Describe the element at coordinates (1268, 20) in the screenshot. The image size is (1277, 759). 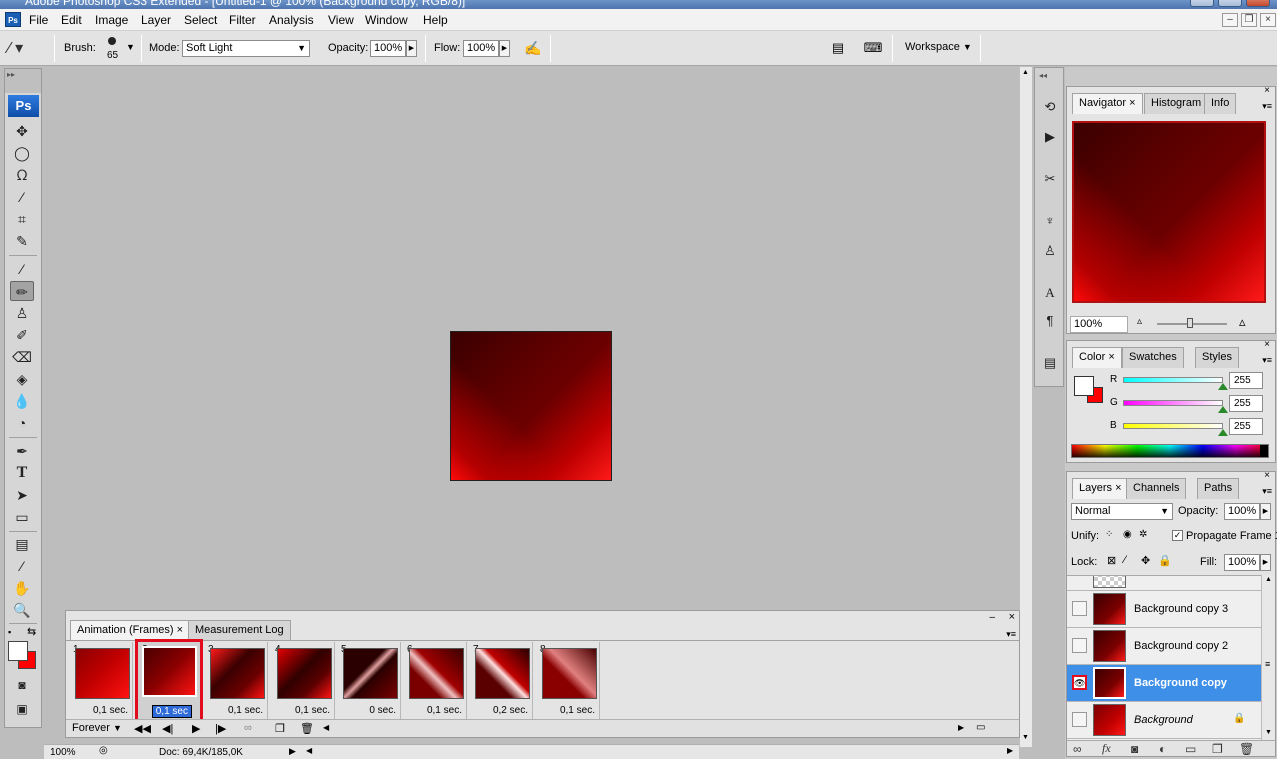
I see `doc-close-icon: ×` at that location.